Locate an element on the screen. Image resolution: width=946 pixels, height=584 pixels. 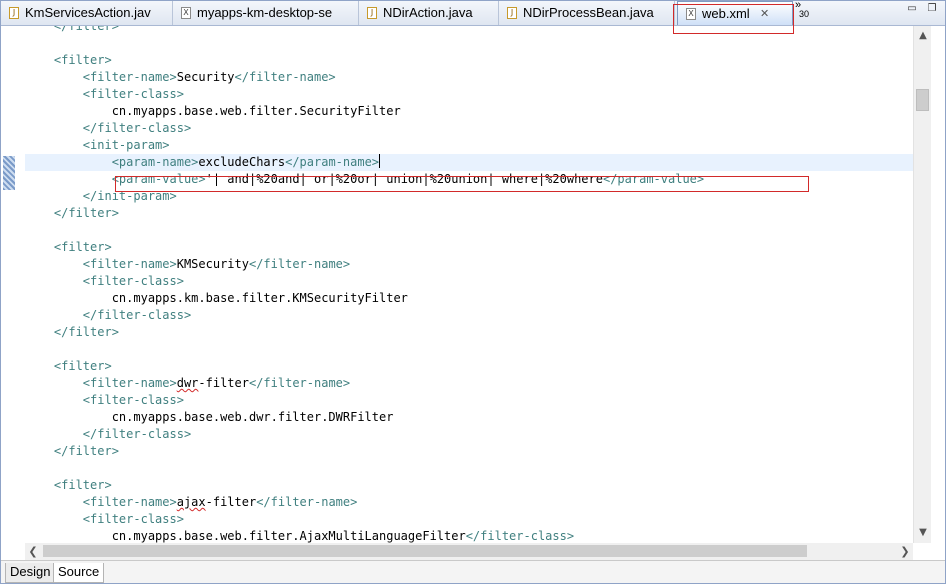
xml-tag: </init-param> is located at coordinates (101, 196).